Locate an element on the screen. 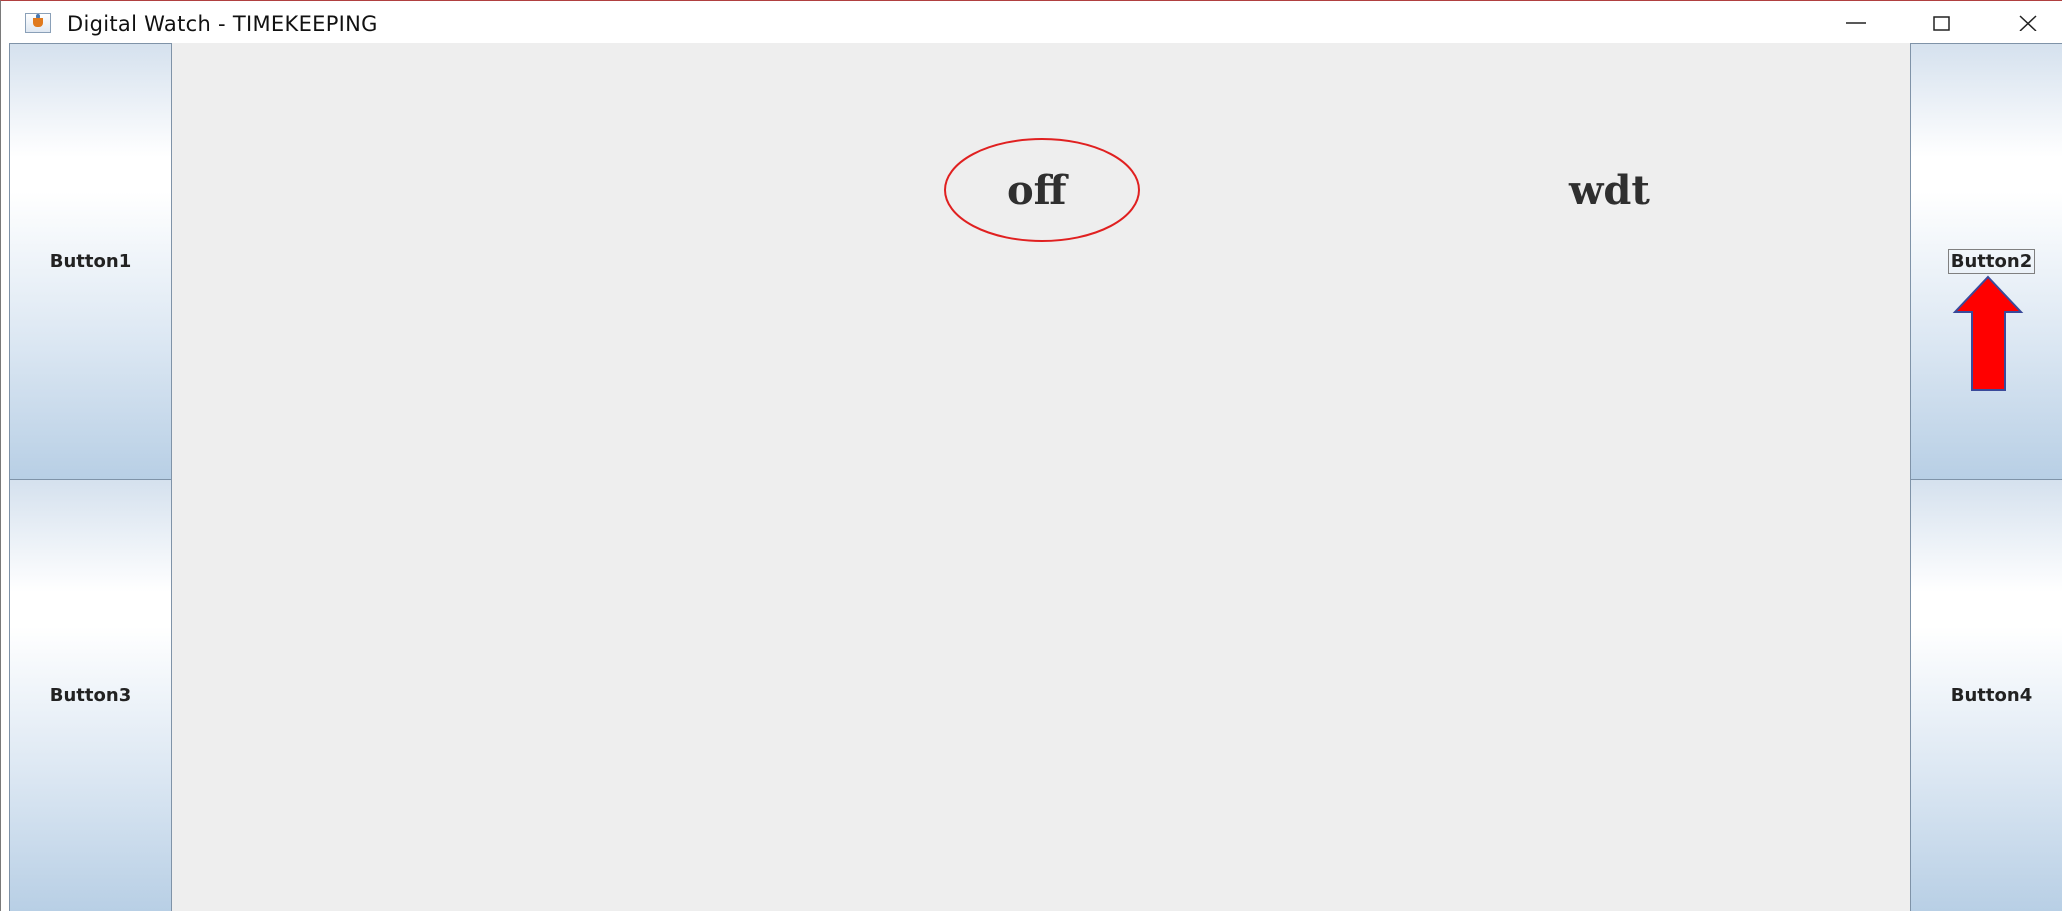 This screenshot has height=911, width=2062. button3-label: Button3 is located at coordinates (90, 695).